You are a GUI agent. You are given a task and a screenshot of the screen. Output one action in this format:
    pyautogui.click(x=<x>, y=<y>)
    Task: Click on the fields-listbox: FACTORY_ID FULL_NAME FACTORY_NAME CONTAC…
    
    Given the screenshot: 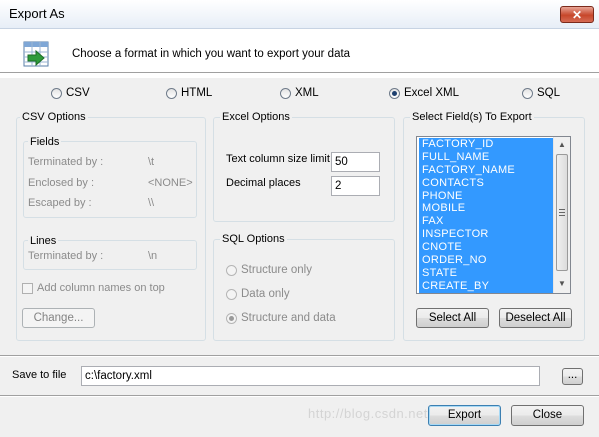 What is the action you would take?
    pyautogui.click(x=493, y=215)
    